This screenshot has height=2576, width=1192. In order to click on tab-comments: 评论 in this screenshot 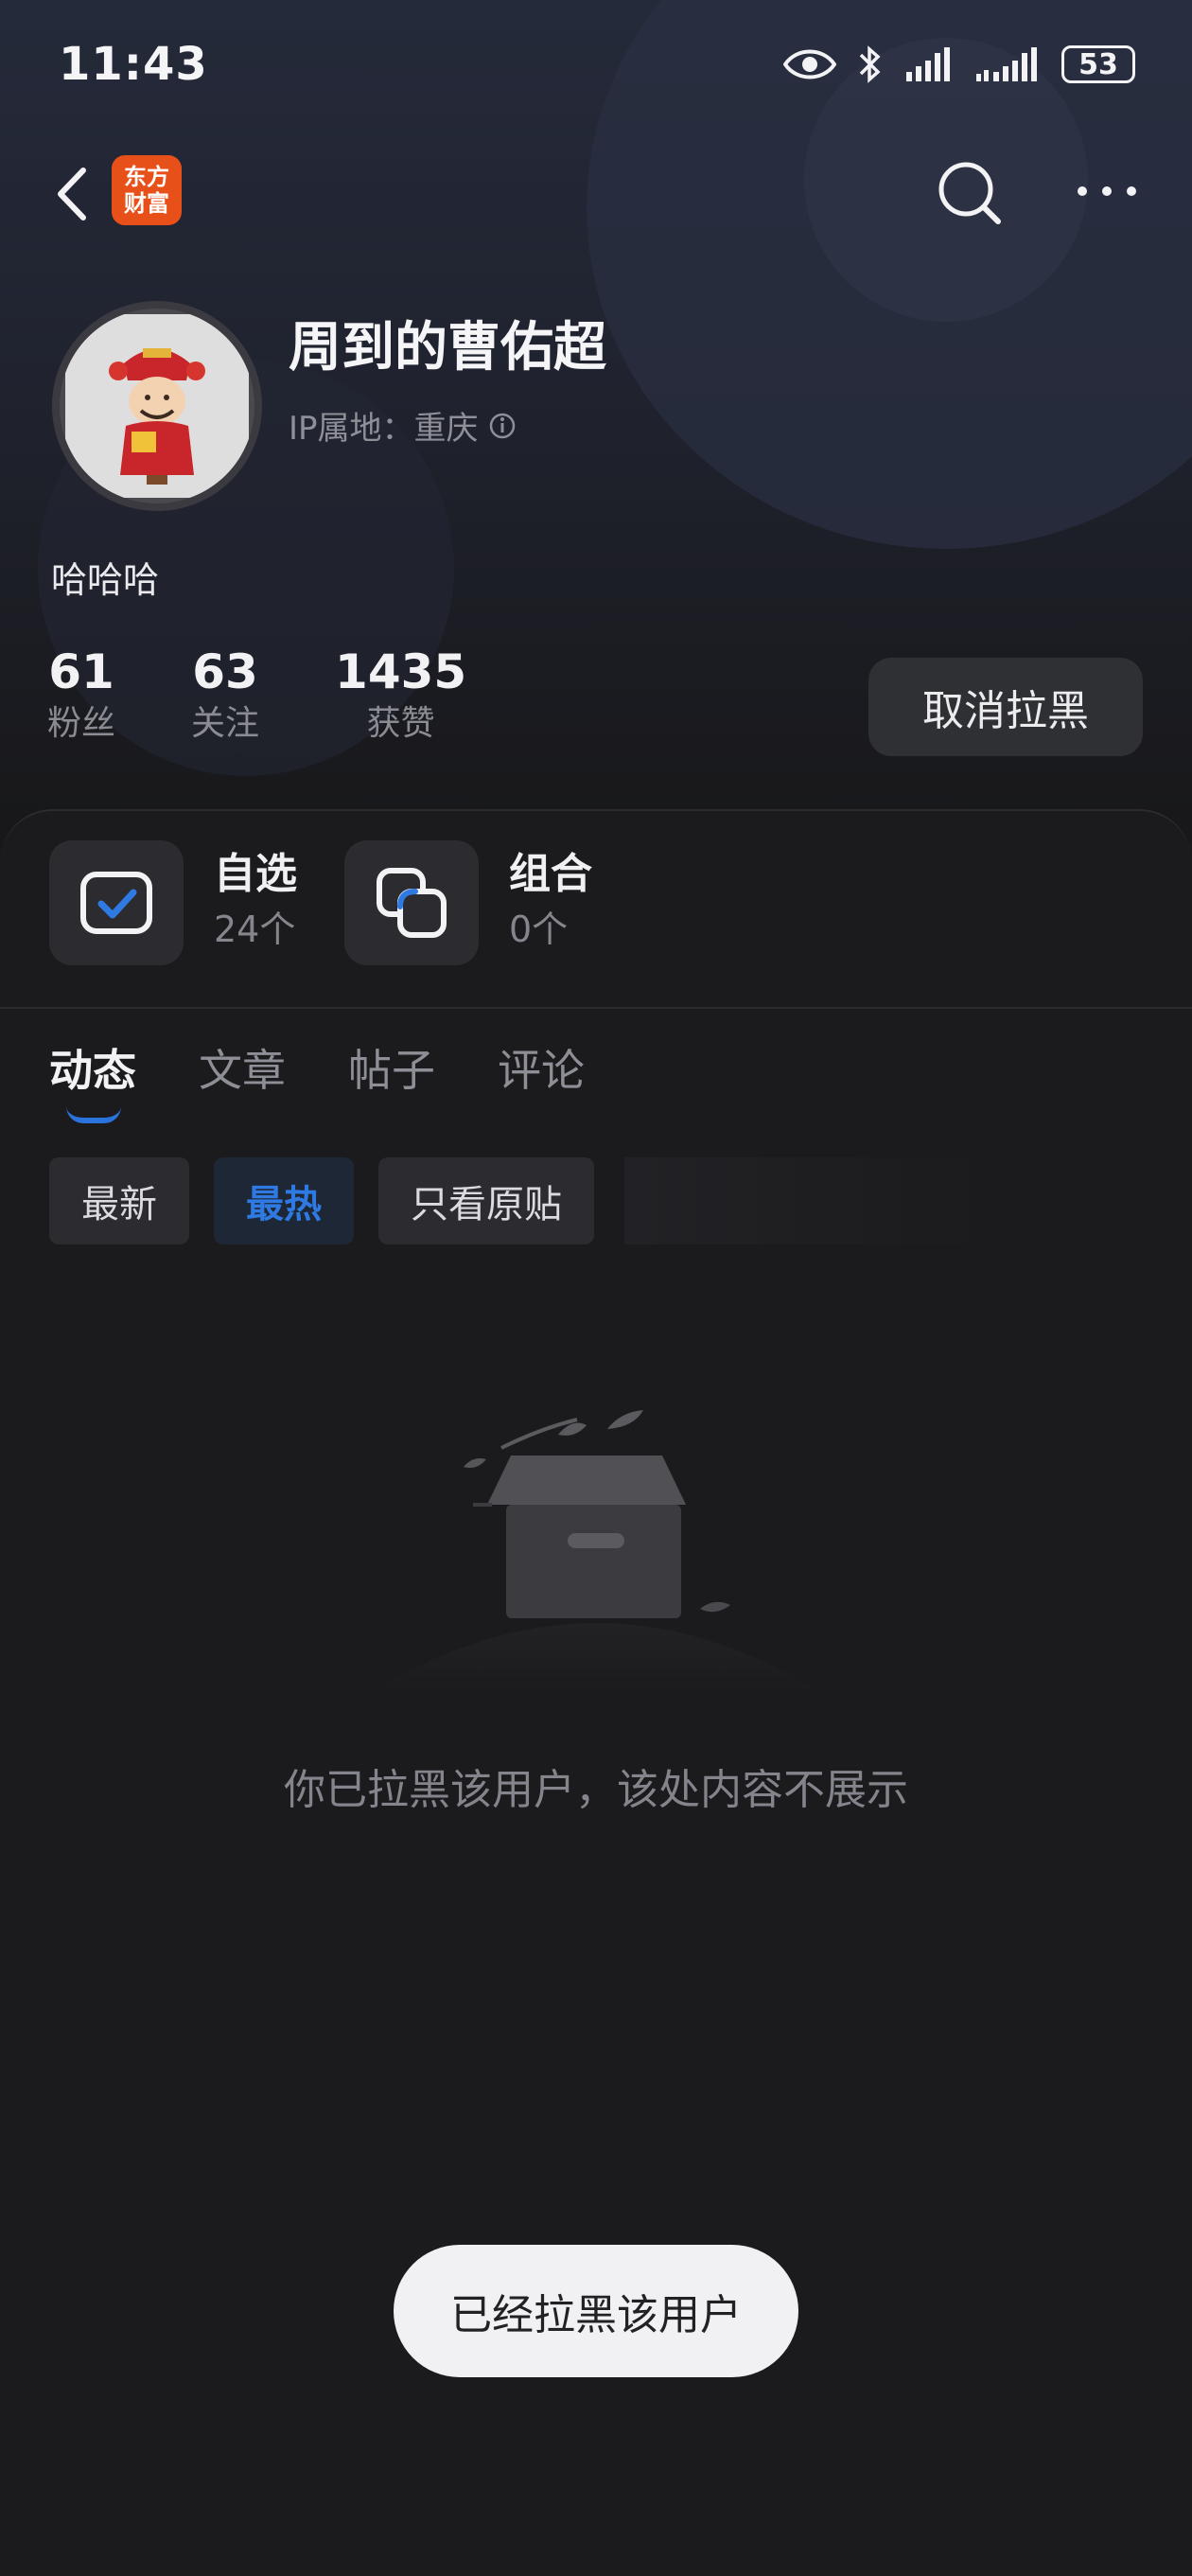, I will do `click(541, 1067)`.